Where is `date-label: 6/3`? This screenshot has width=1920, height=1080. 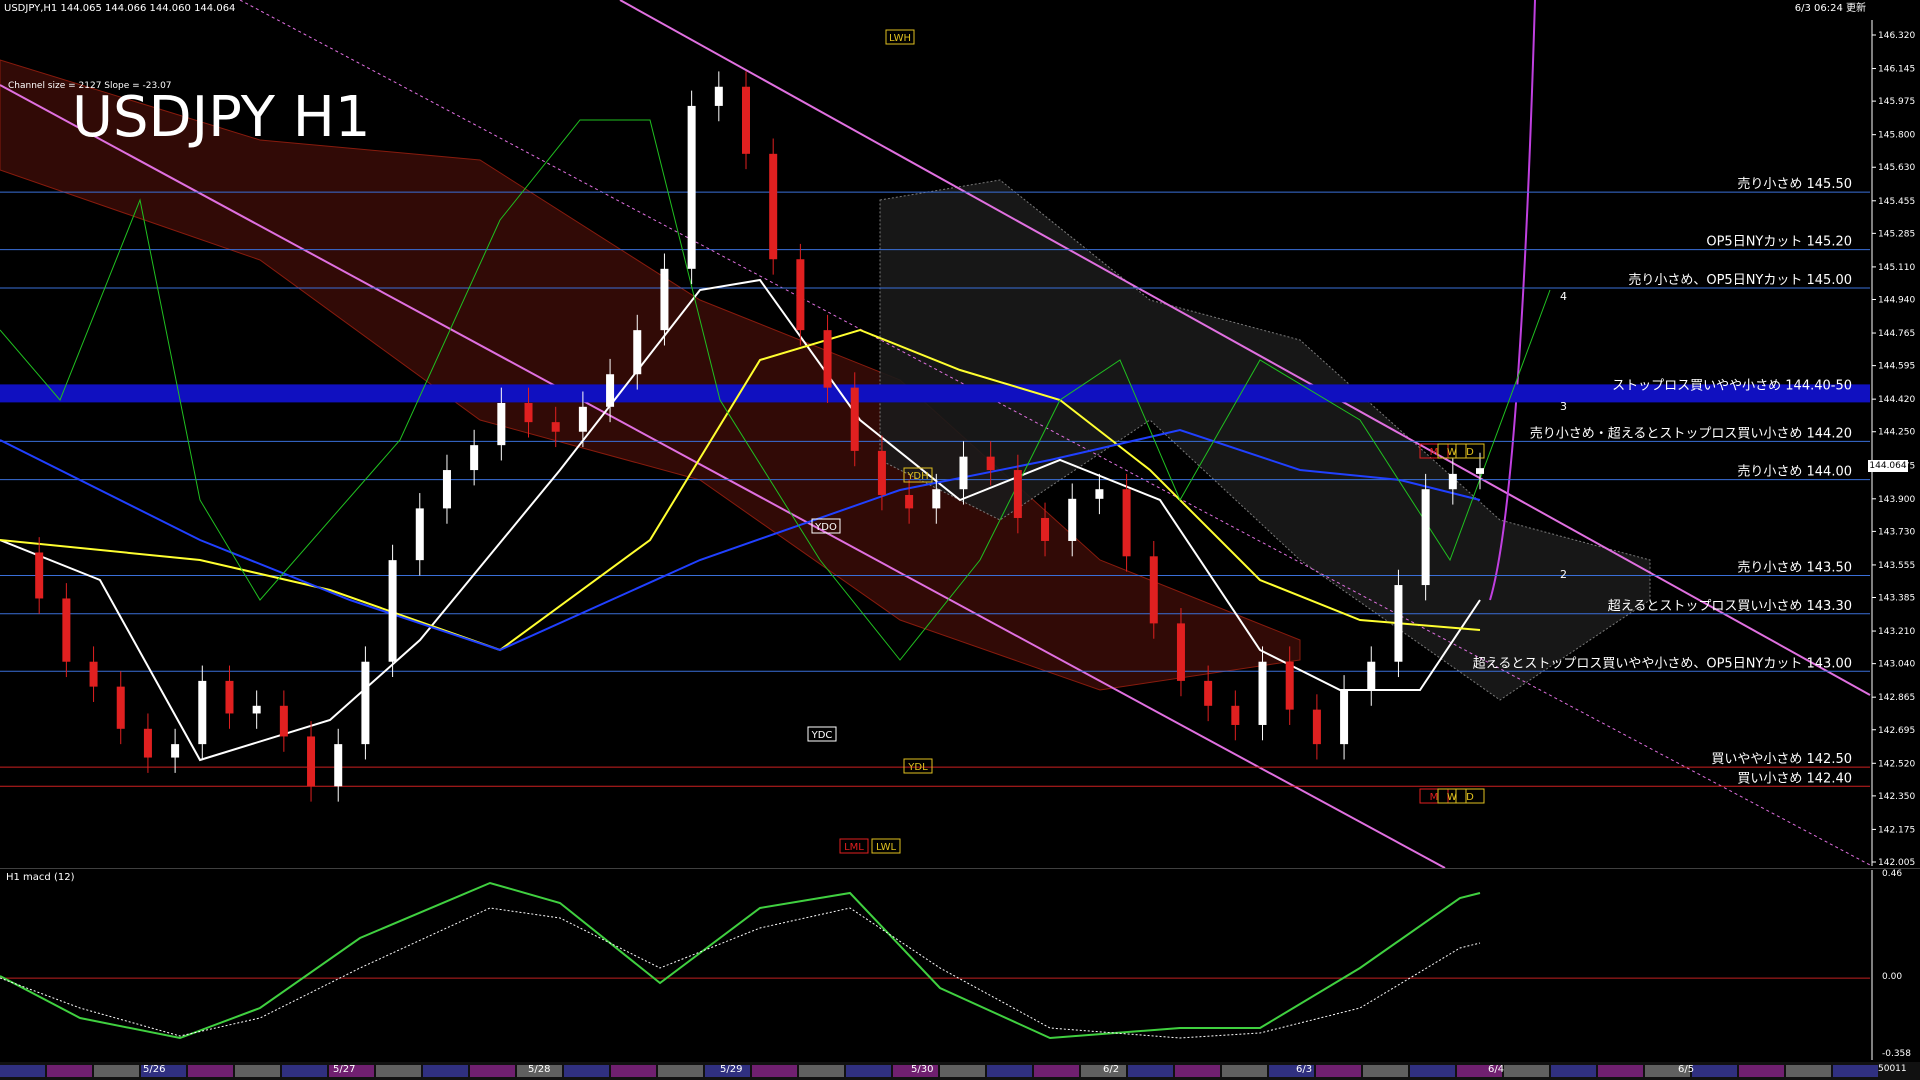
date-label: 6/3 is located at coordinates (1304, 1069).